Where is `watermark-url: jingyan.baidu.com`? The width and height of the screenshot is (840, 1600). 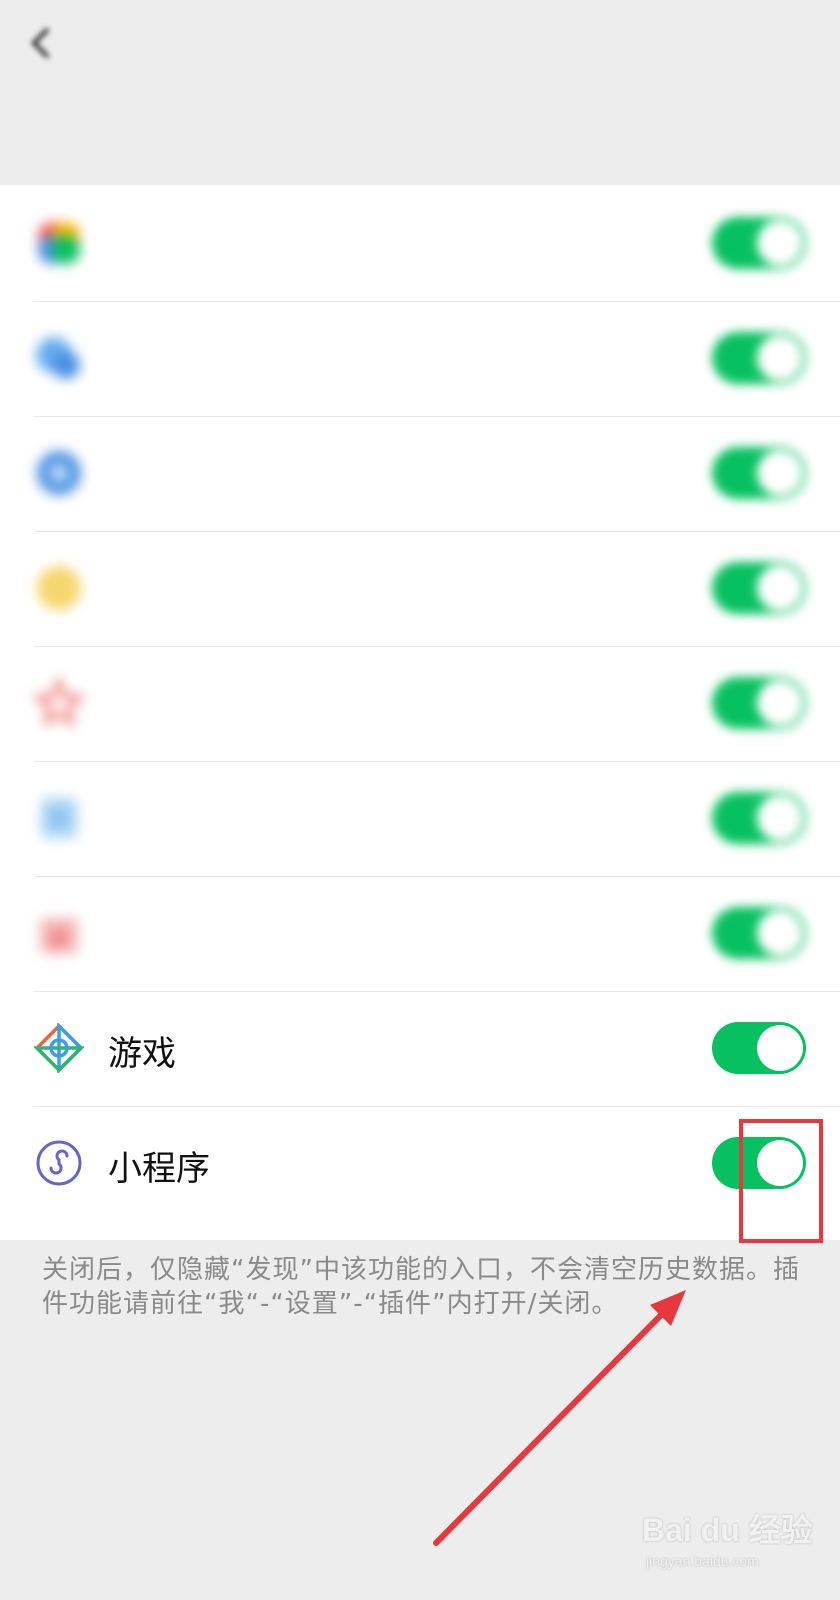
watermark-url: jingyan.baidu.com is located at coordinates (702, 1561).